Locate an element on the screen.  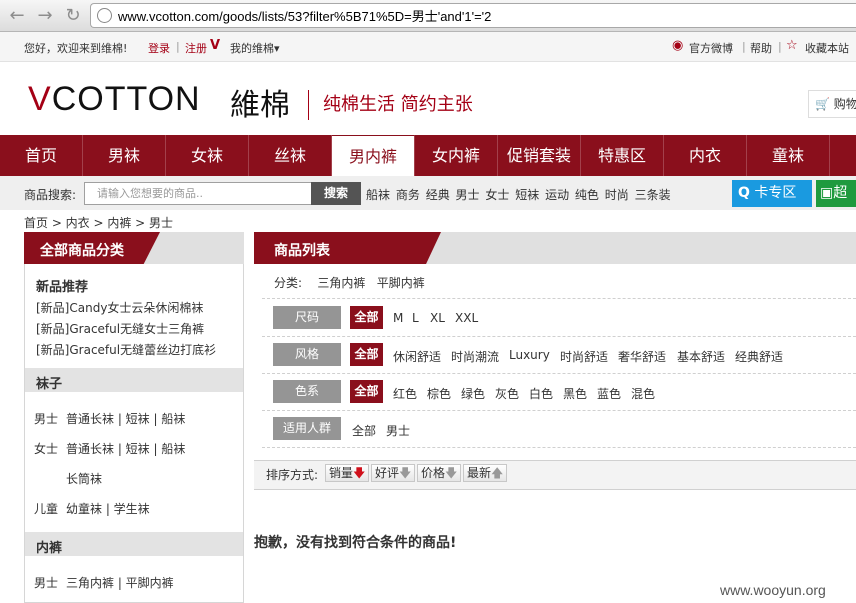
sort-rating-label: 好评 is located at coordinates (387, 473).